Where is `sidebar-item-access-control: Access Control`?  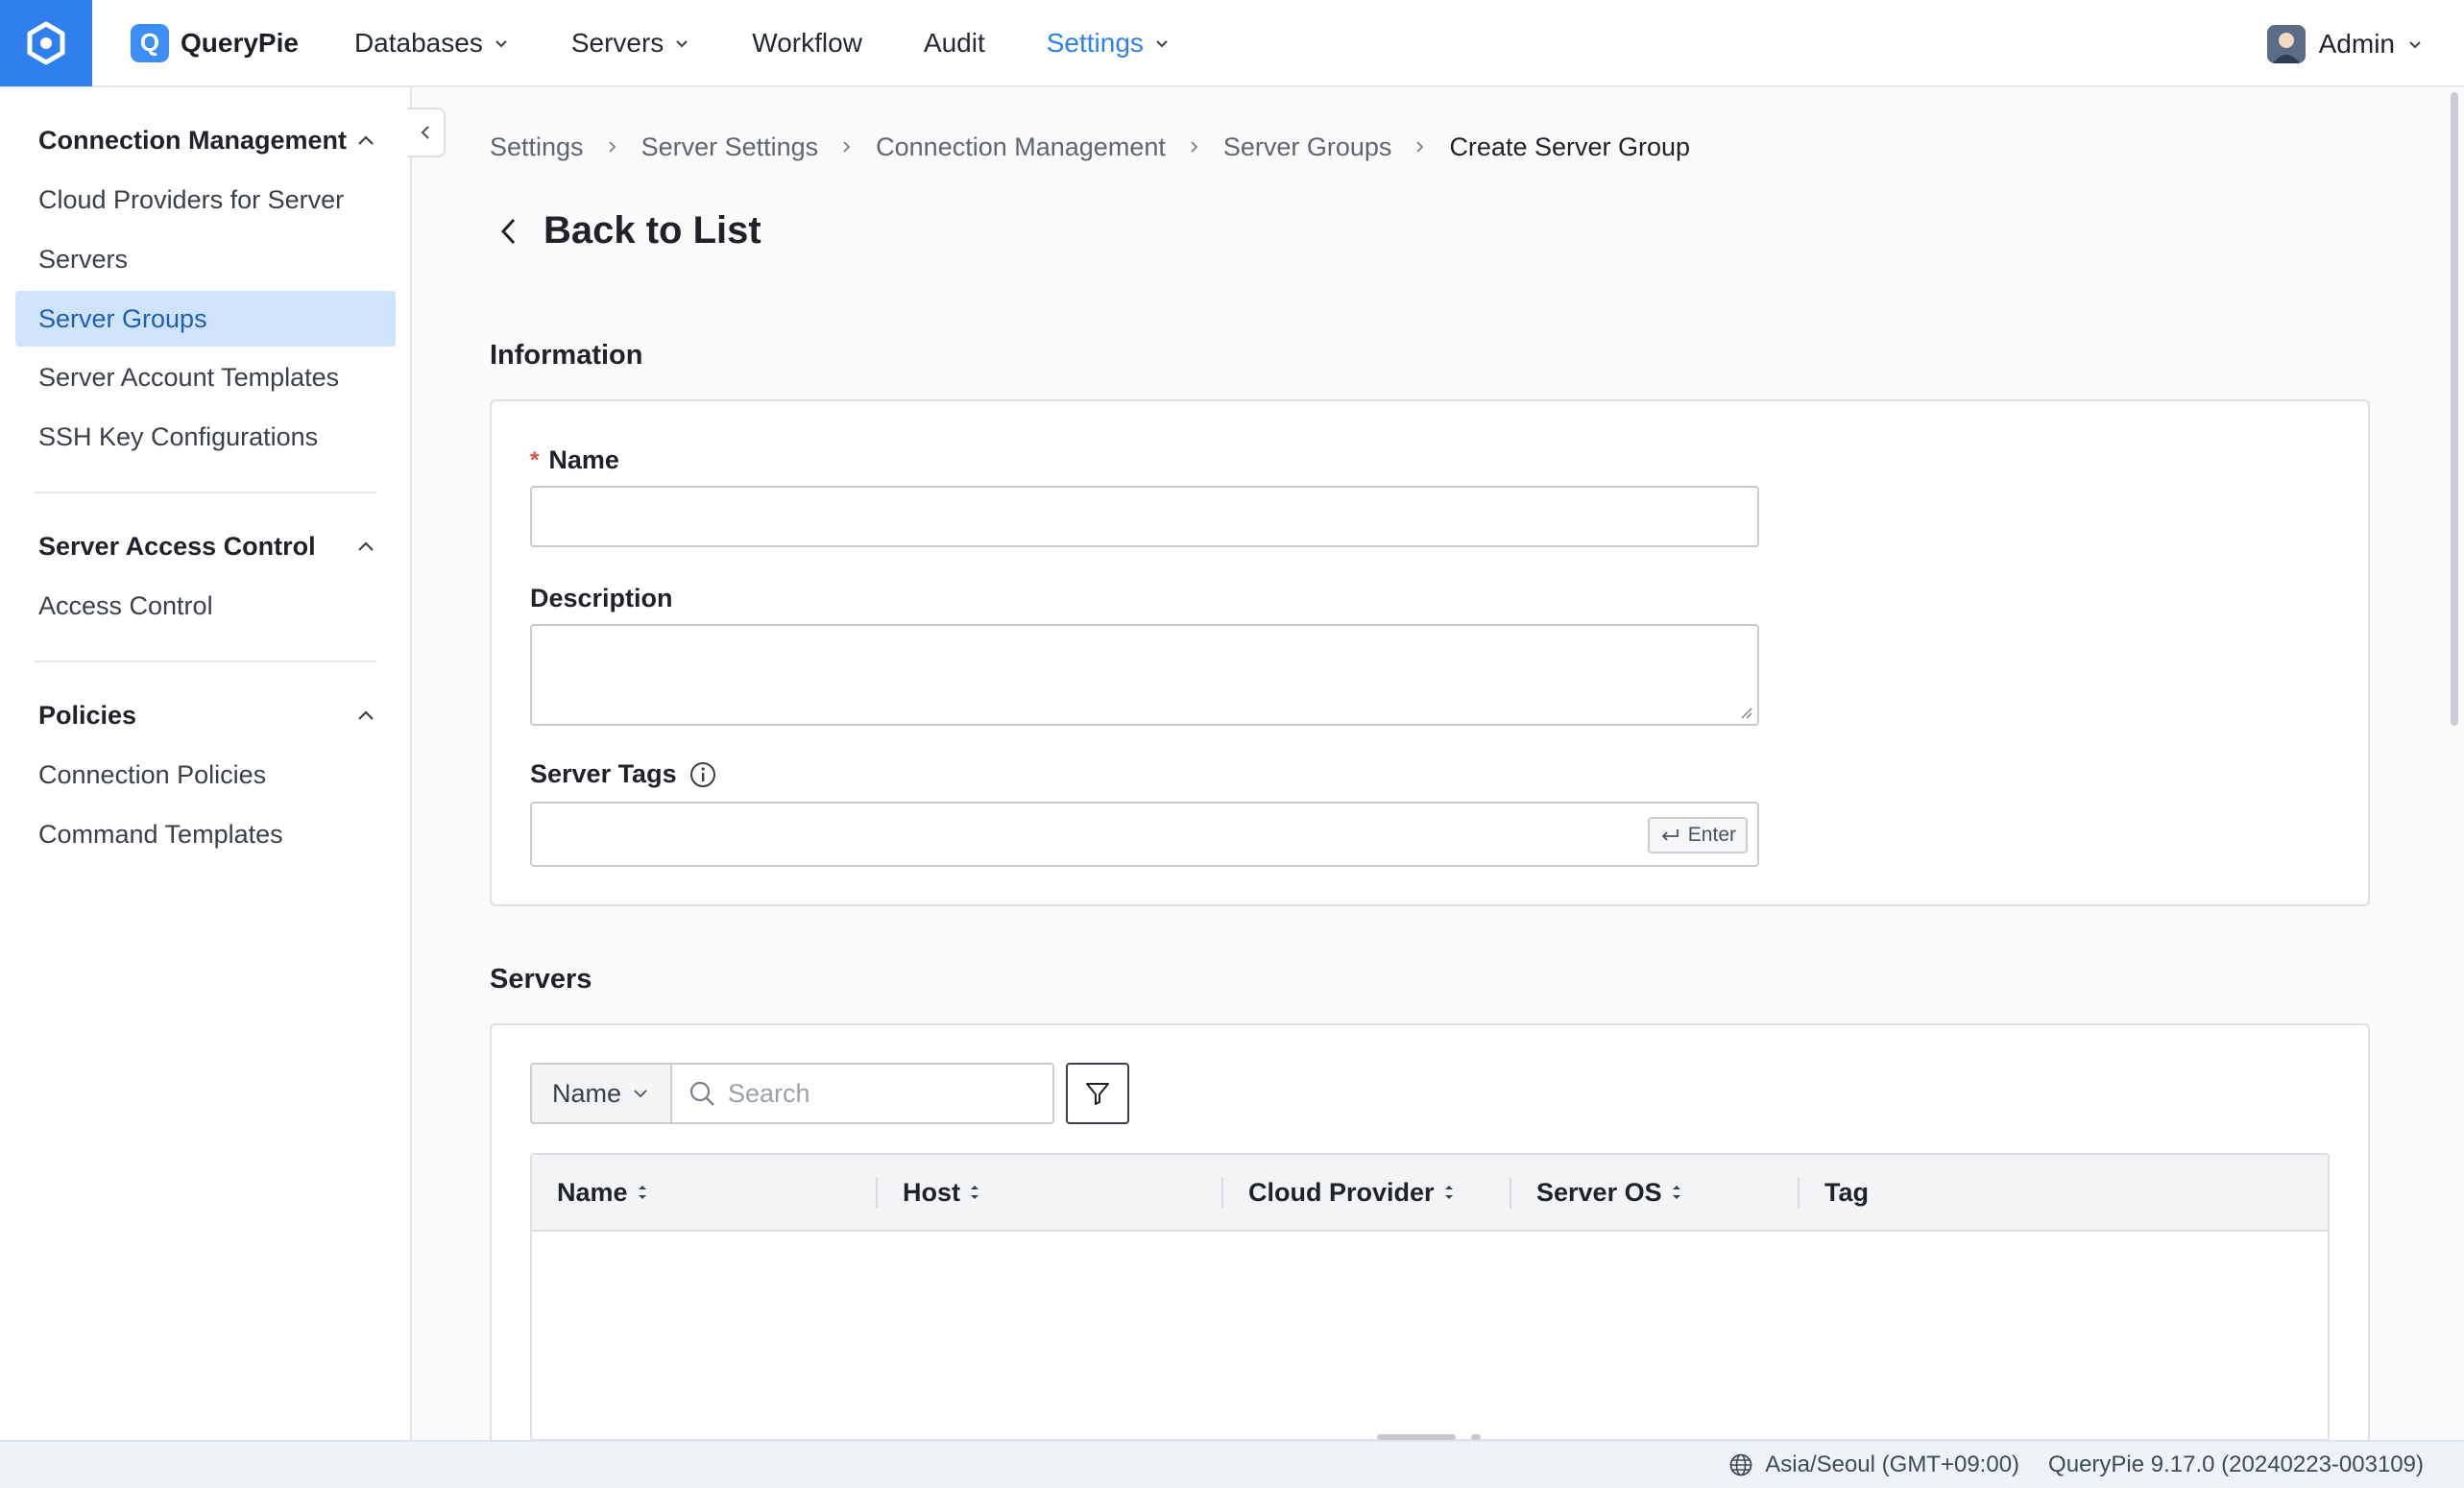 sidebar-item-access-control: Access Control is located at coordinates (205, 606).